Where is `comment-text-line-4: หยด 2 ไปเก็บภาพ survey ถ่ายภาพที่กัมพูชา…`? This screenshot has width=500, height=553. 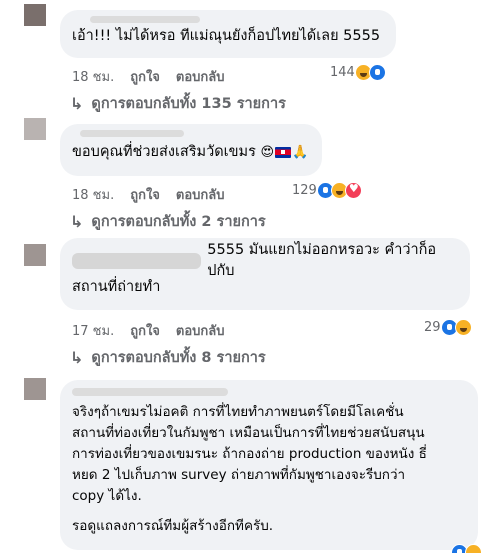 comment-text-line-4: หยด 2 ไปเก็บภาพ survey ถ่ายภาพที่กัมพูชา… is located at coordinates (239, 475).